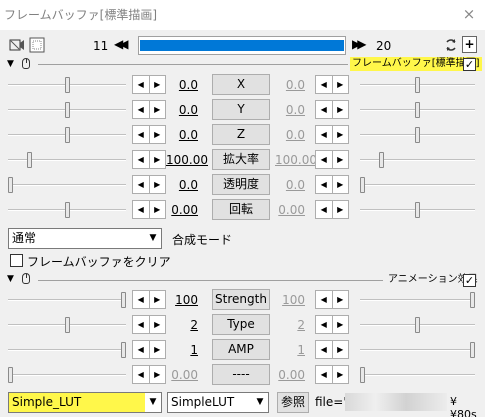 The height and width of the screenshot is (417, 485). I want to click on param-name-button: 拡大率, so click(241, 159).